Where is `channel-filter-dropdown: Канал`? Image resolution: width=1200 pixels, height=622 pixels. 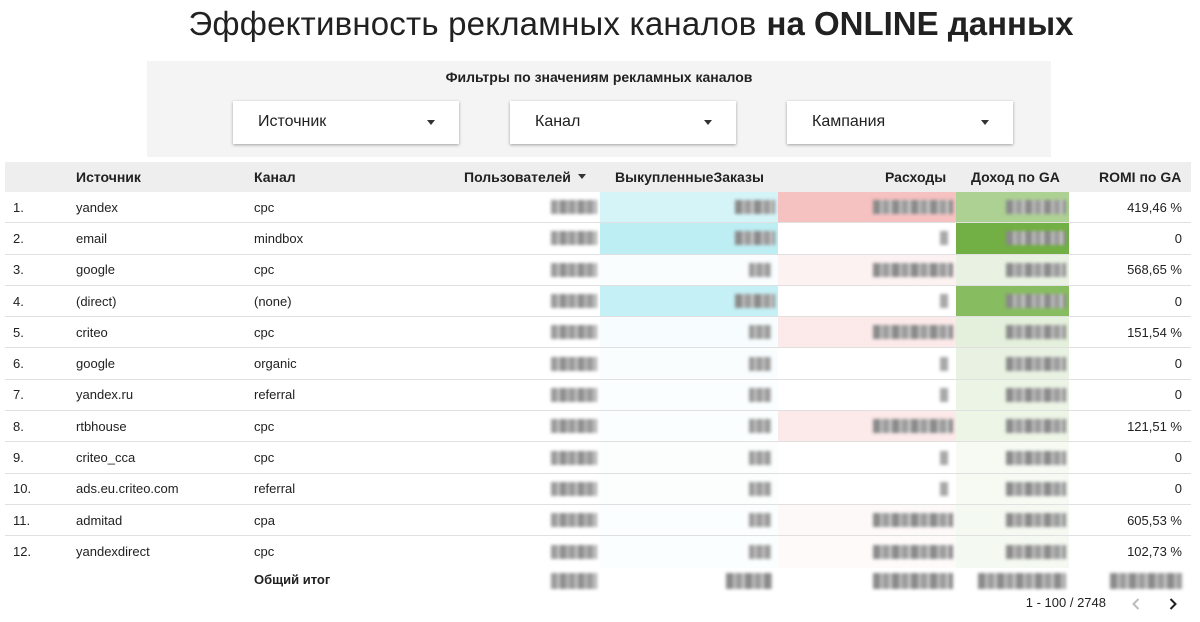
channel-filter-dropdown: Канал is located at coordinates (623, 122).